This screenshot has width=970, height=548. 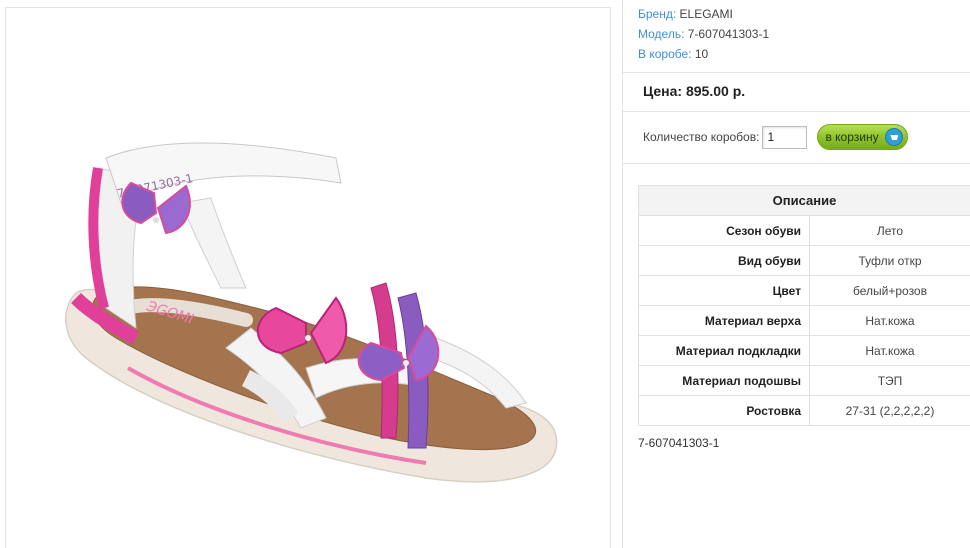 What do you see at coordinates (724, 380) in the screenshot?
I see `row-key: Материал подошвы` at bounding box center [724, 380].